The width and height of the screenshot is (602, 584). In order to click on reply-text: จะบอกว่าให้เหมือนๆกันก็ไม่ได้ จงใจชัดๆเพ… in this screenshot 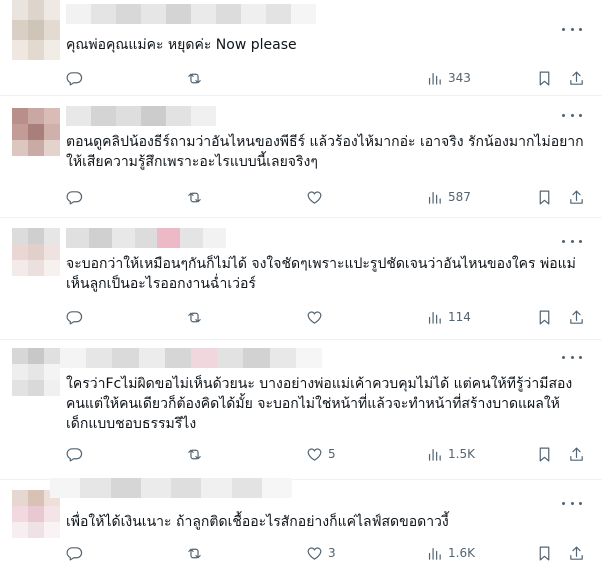, I will do `click(321, 274)`.